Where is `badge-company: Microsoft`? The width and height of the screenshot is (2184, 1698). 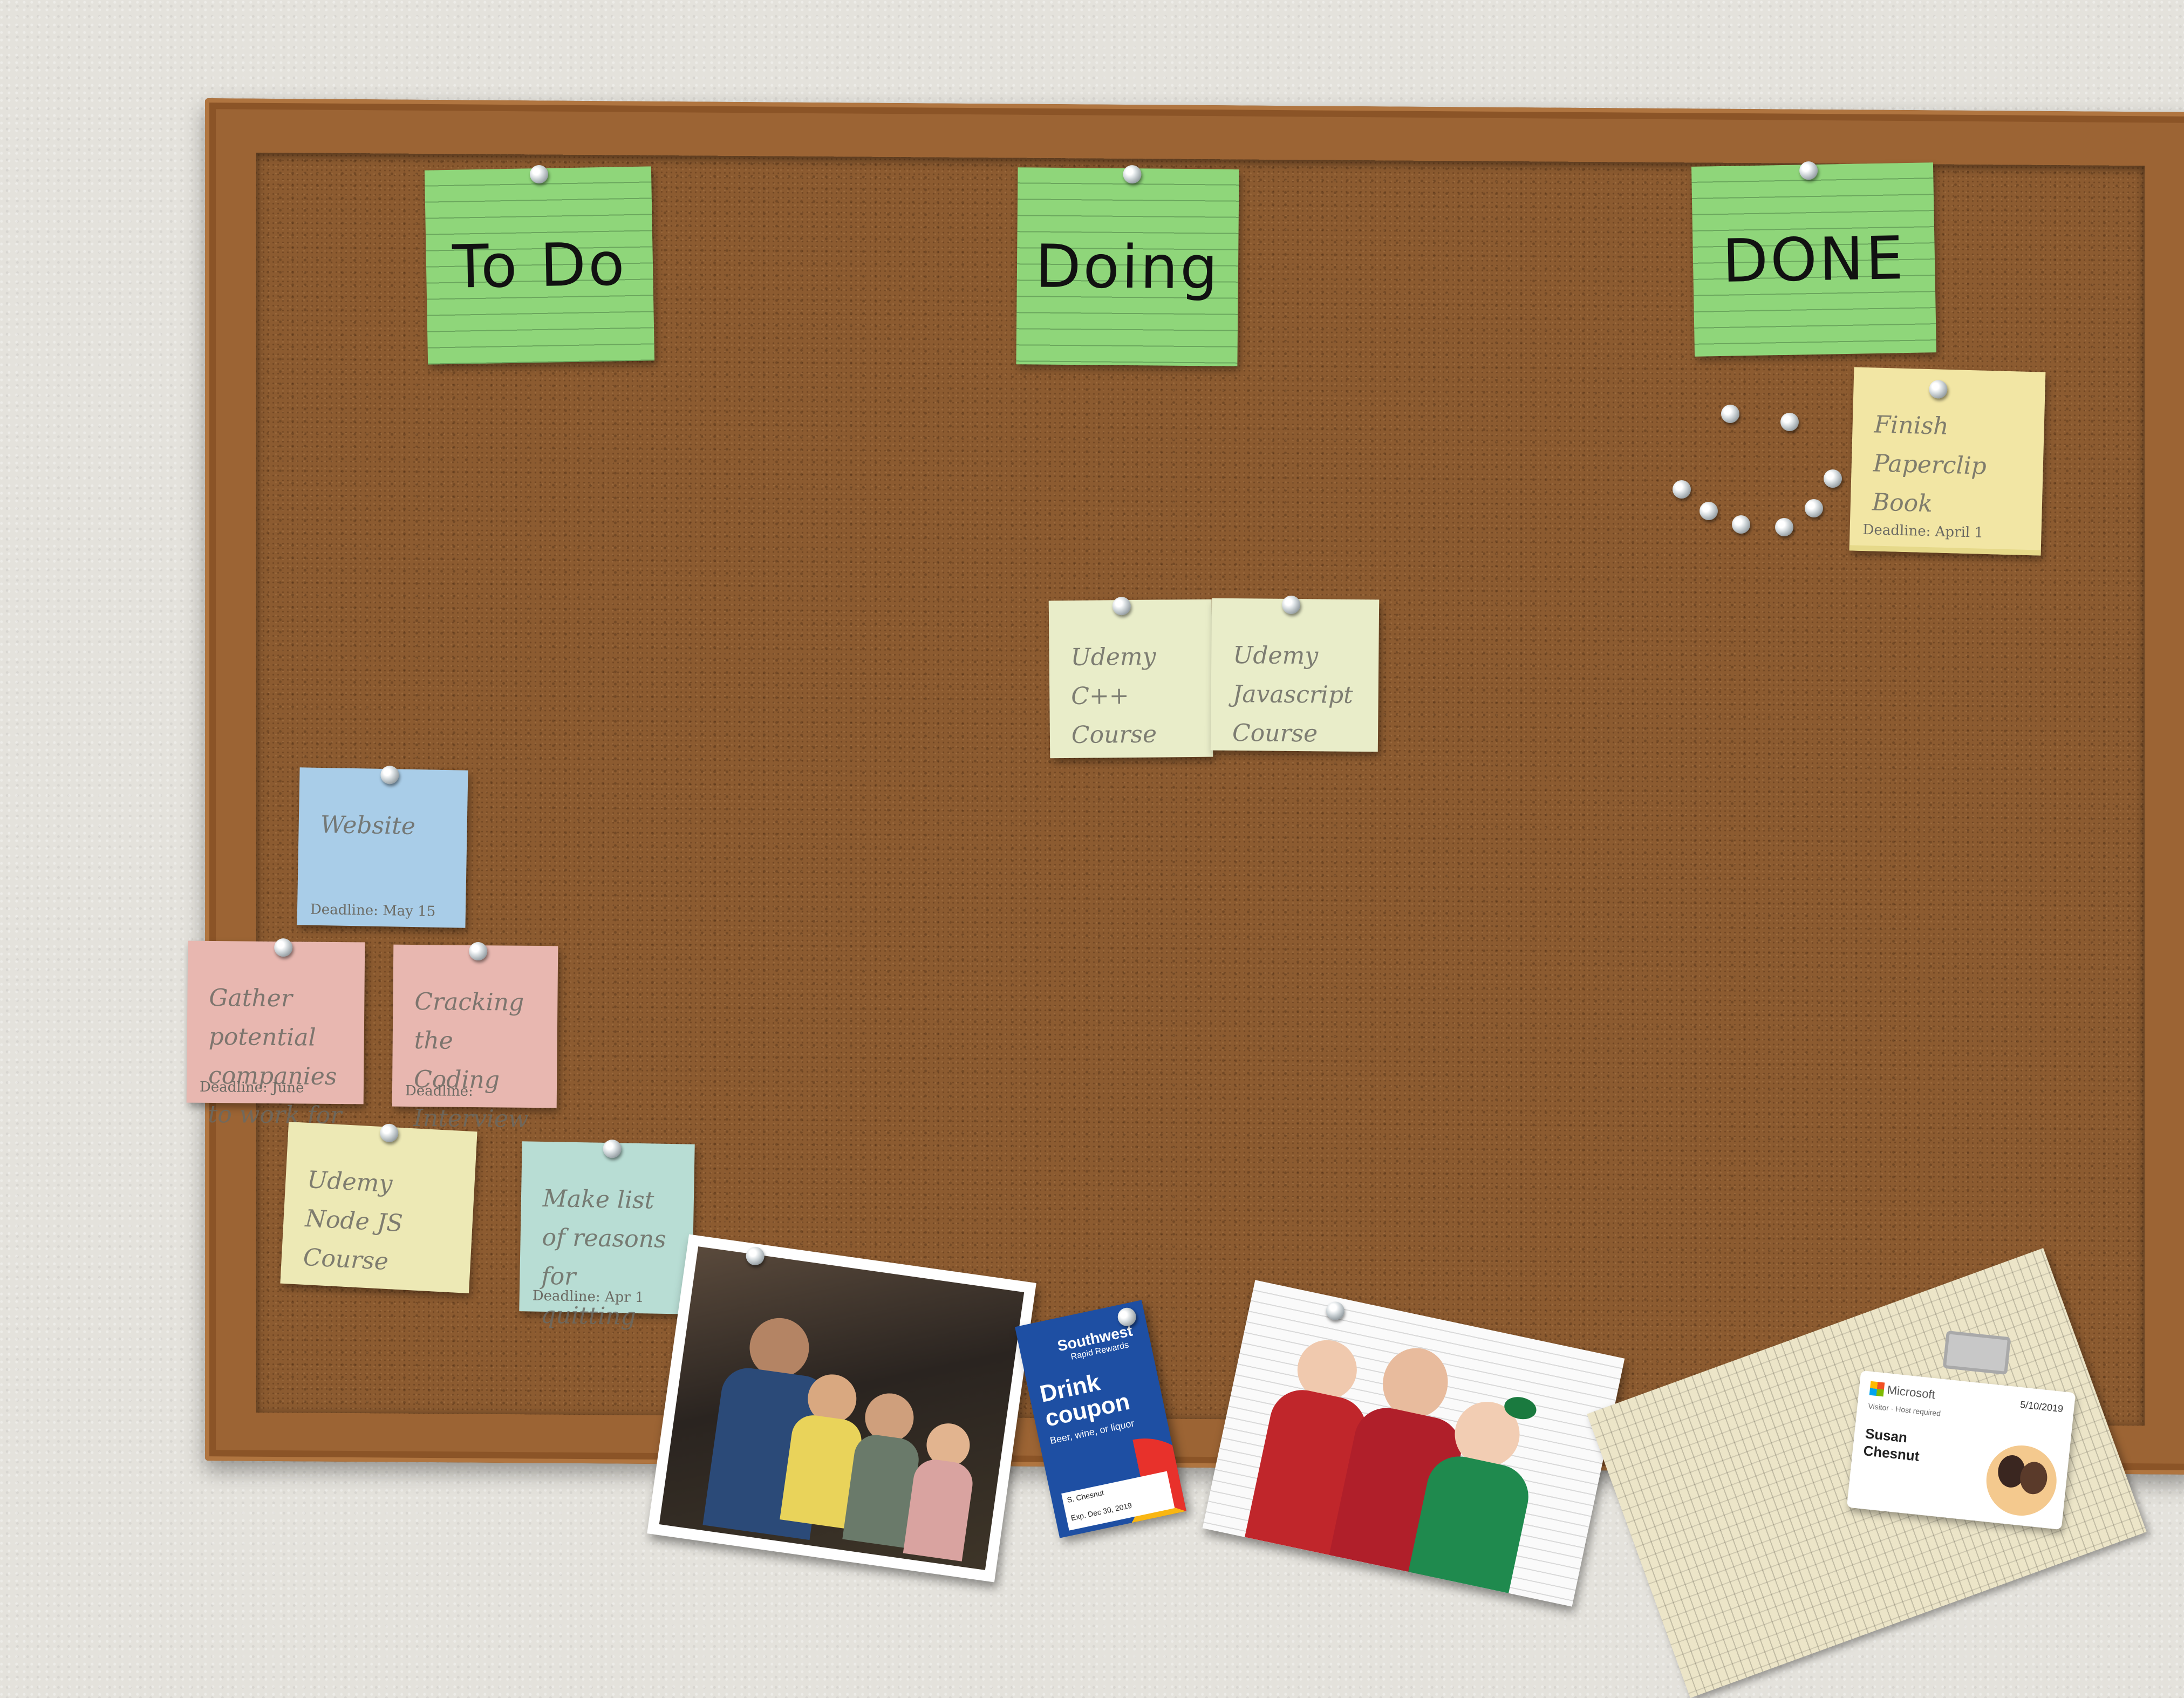
badge-company: Microsoft is located at coordinates (1911, 1392).